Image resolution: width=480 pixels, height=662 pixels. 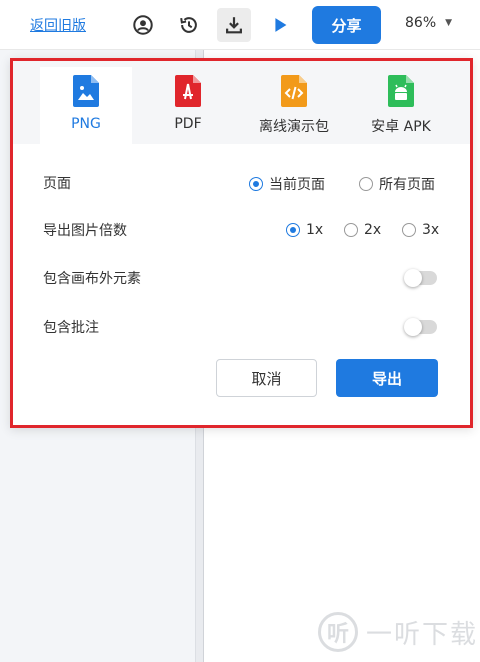 What do you see at coordinates (297, 185) in the screenshot?
I see `radio-label: 当前页面` at bounding box center [297, 185].